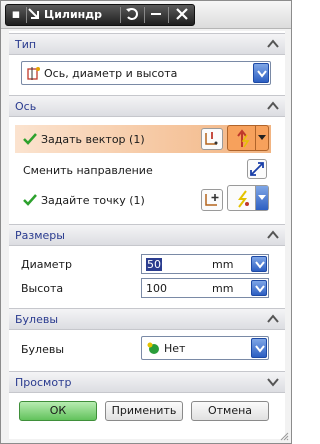 The height and width of the screenshot is (444, 320). I want to click on diameter-value: 50, so click(154, 264).